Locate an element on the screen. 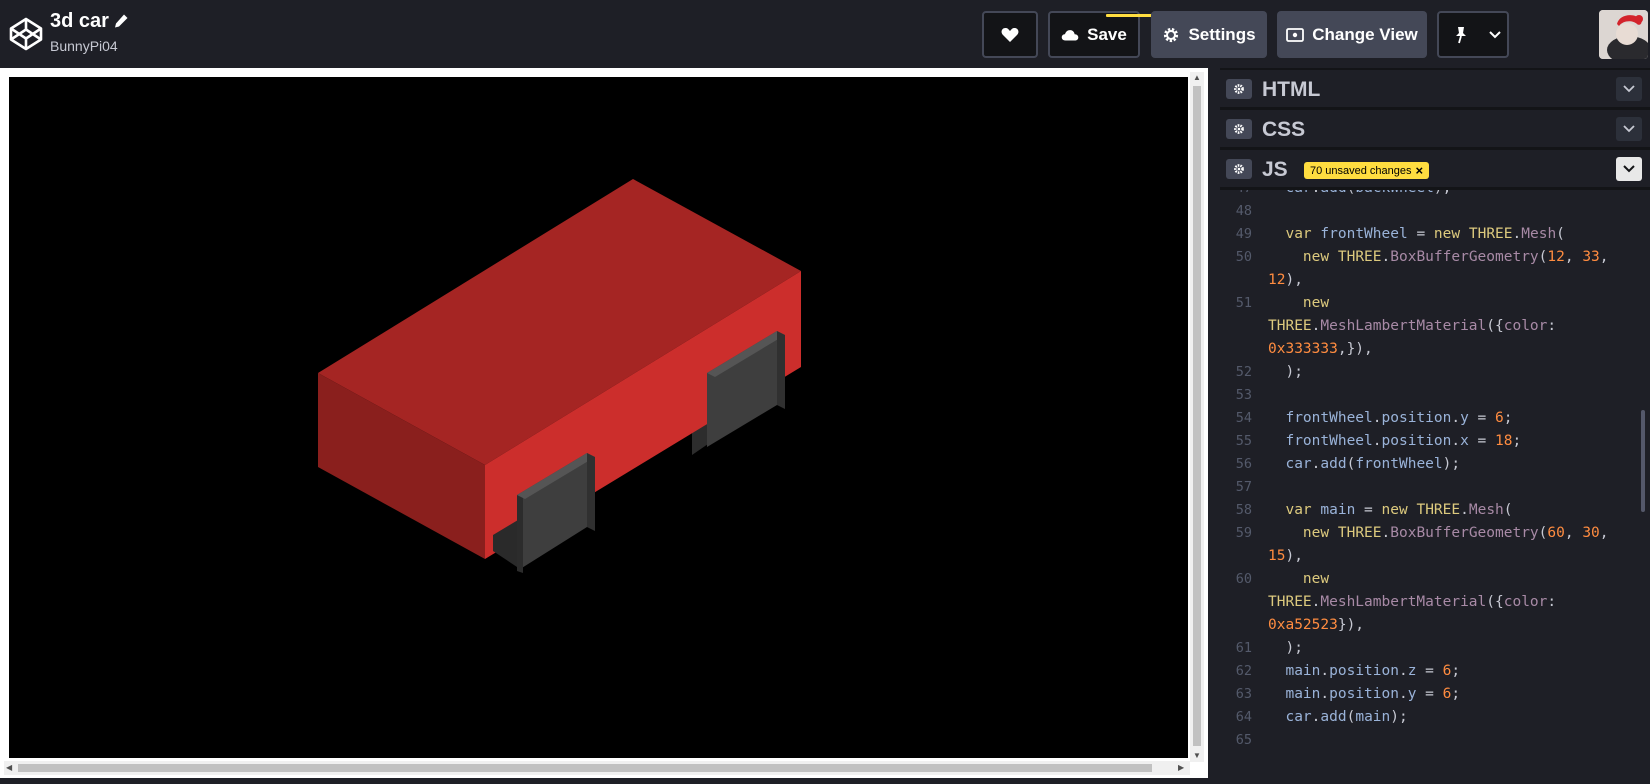  code-text: car.add(frontWheel); is located at coordinates (1373, 464).